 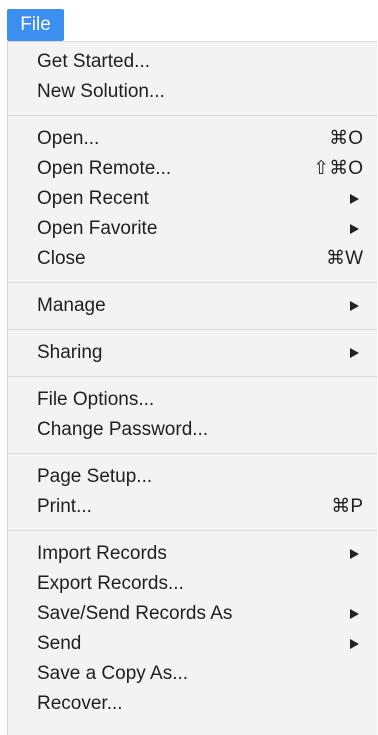 What do you see at coordinates (192, 139) in the screenshot?
I see `menu-item-open: Open... ⌘O` at bounding box center [192, 139].